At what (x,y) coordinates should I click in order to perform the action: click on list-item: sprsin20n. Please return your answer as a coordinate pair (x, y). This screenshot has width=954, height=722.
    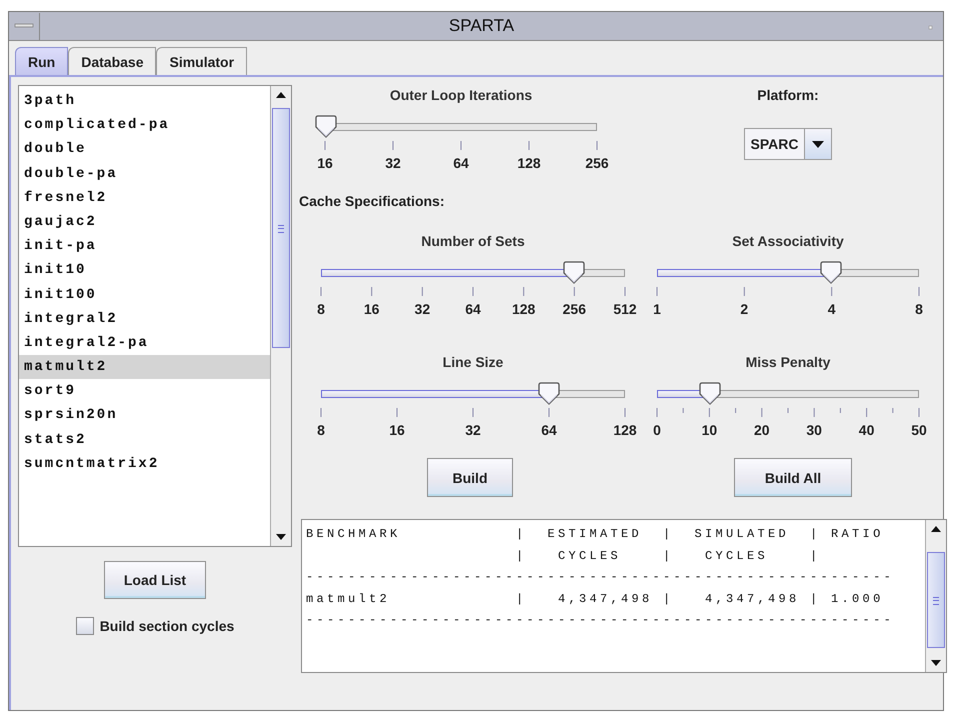
    Looking at the image, I should click on (144, 415).